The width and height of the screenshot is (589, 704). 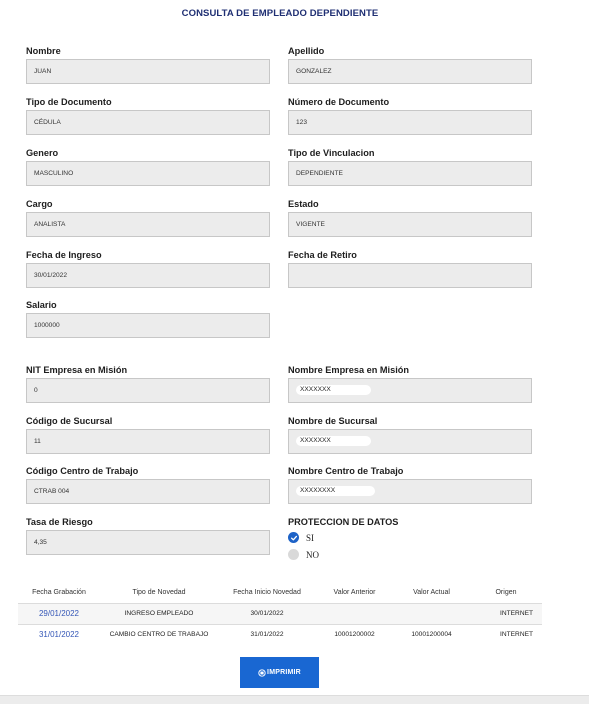 I want to click on input-tipo-documento: CÉDULA, so click(x=148, y=122).